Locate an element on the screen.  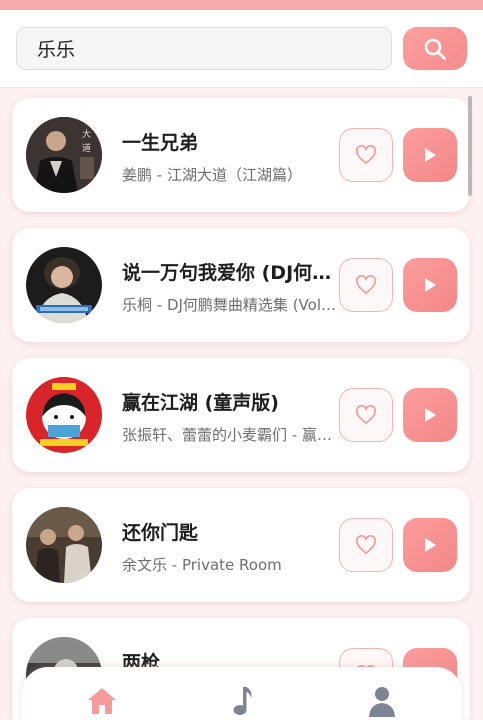
song-subtitle: 张振轩、蕾蕾的小麦霸们 - 赢在江湖 is located at coordinates (231, 435).